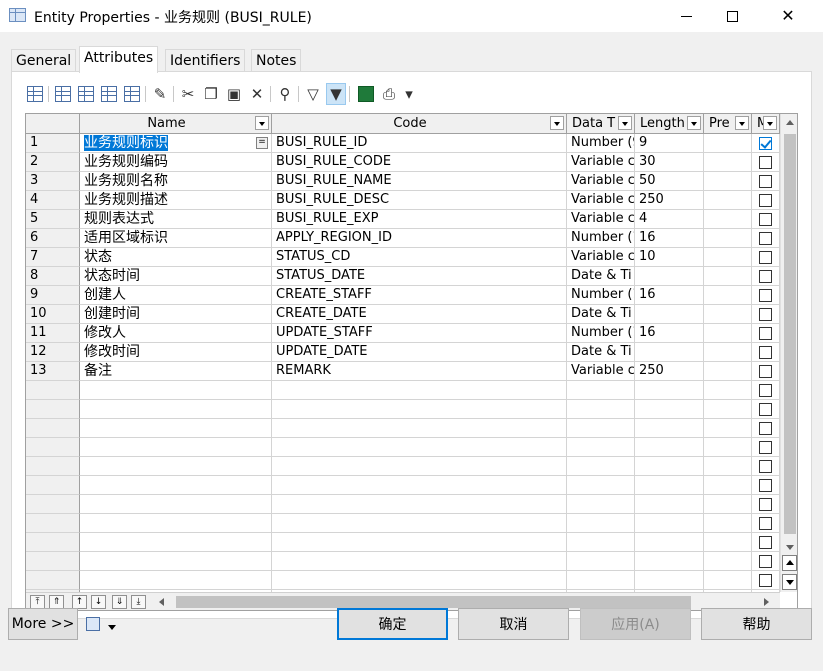  Describe the element at coordinates (403, 219) in the screenshot. I see `table-row: 5 规则表达式 BUSI_RULE_EXP Variable c4` at that location.